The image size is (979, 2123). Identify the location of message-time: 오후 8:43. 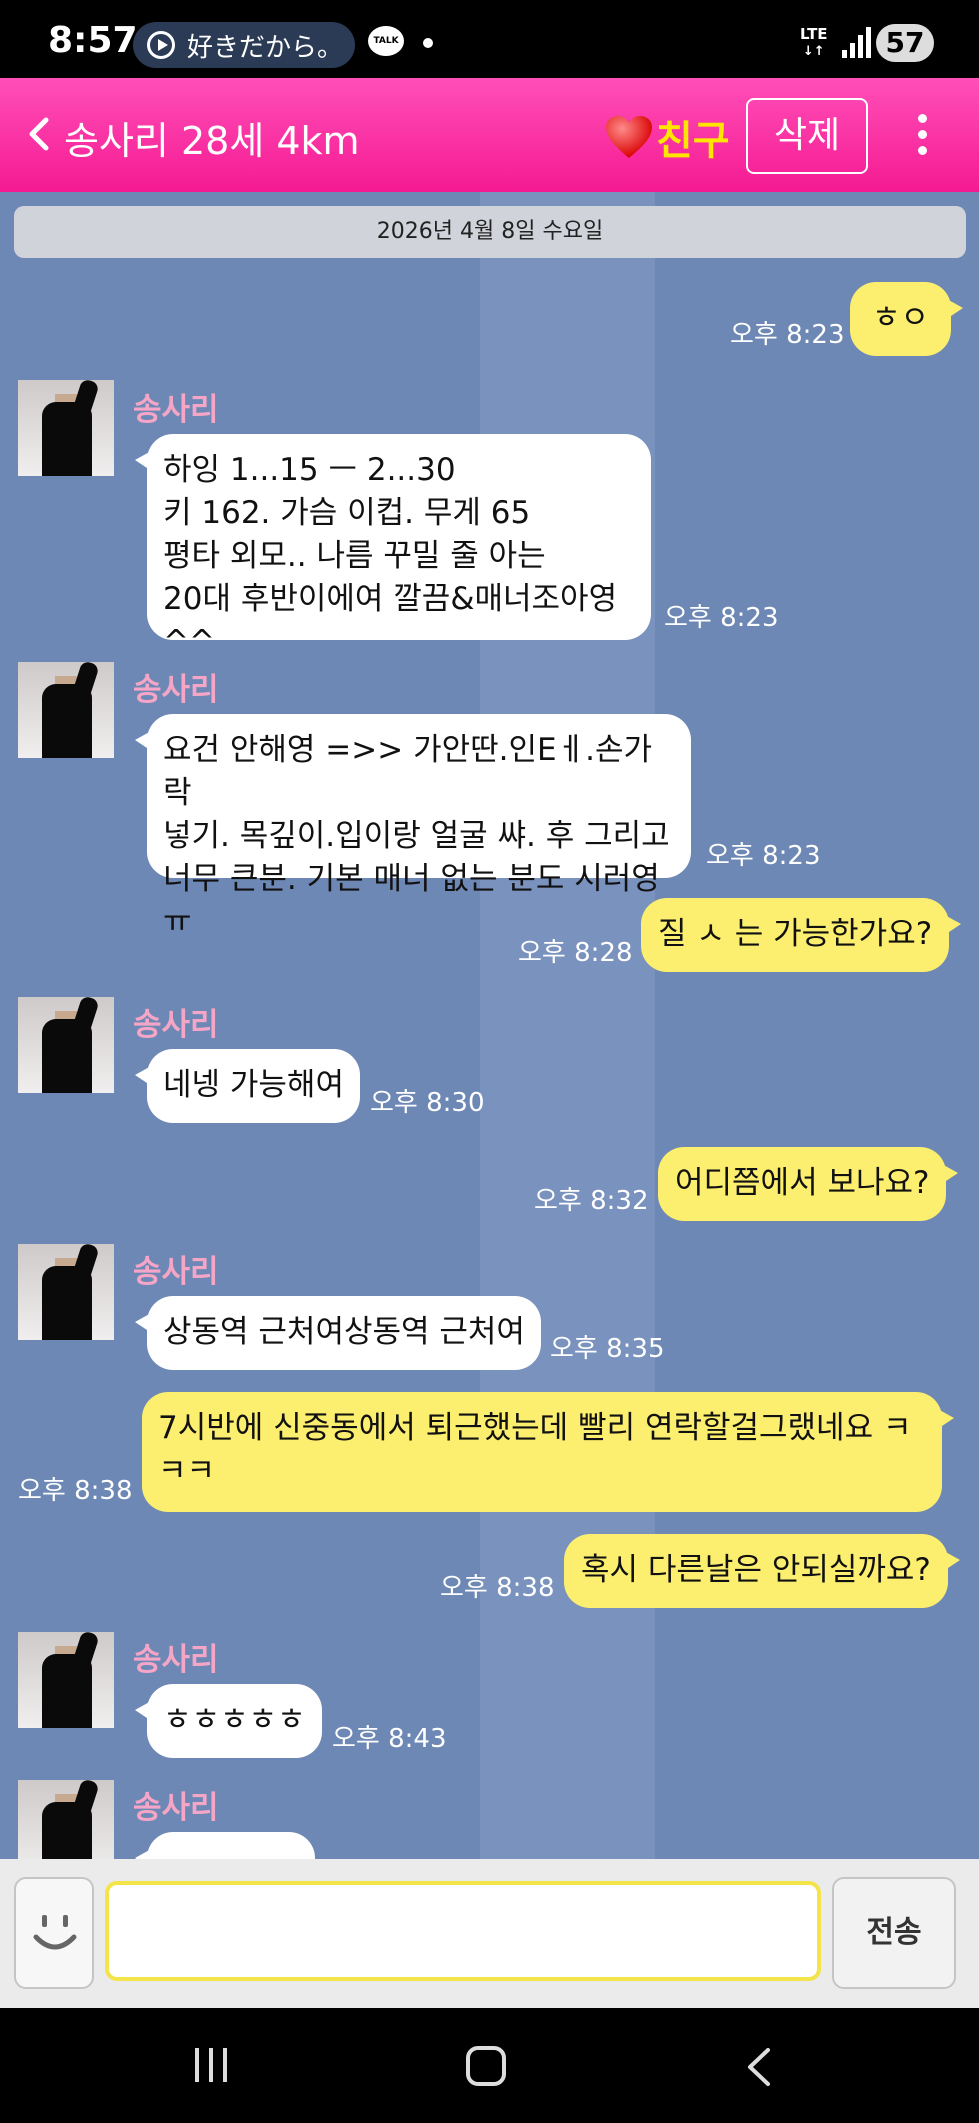
(389, 1739).